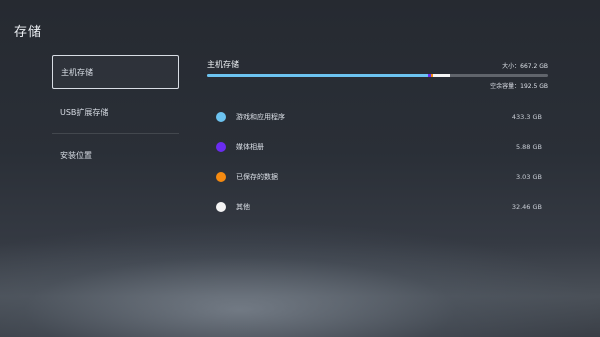  What do you see at coordinates (377, 117) in the screenshot?
I see `category-games-apps: 游戏和应用程序 433.3 GB` at bounding box center [377, 117].